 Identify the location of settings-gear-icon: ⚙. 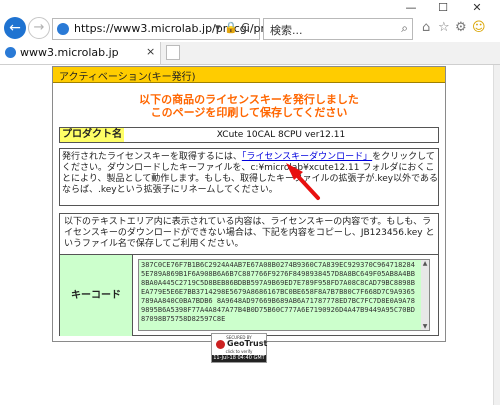
(461, 27).